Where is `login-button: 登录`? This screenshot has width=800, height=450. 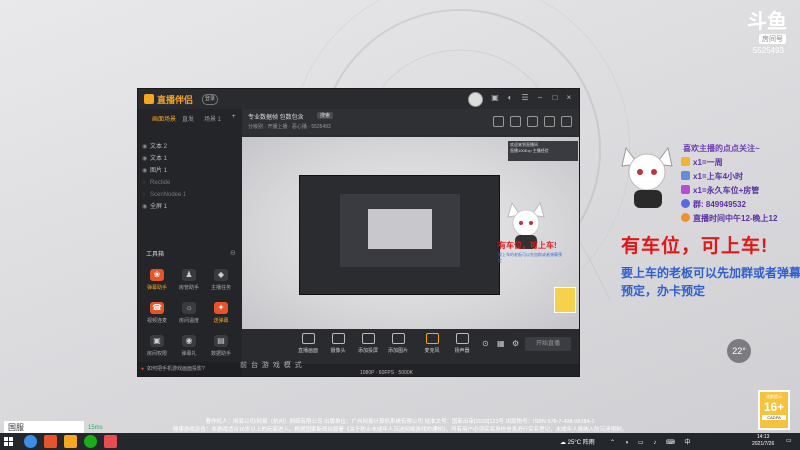 login-button: 登录 is located at coordinates (210, 99).